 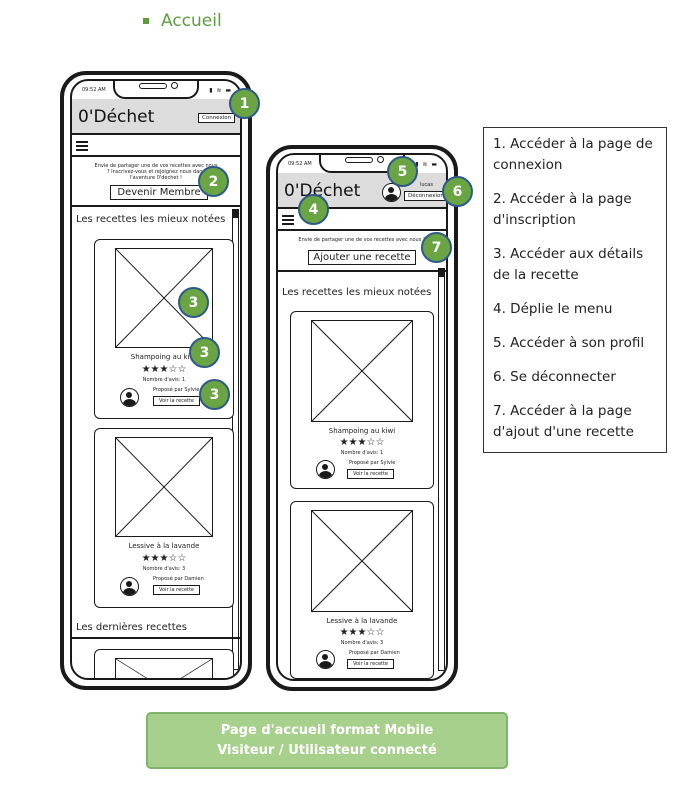 What do you see at coordinates (569, 343) in the screenshot?
I see `legend-item: 5. Accéder à son profil` at bounding box center [569, 343].